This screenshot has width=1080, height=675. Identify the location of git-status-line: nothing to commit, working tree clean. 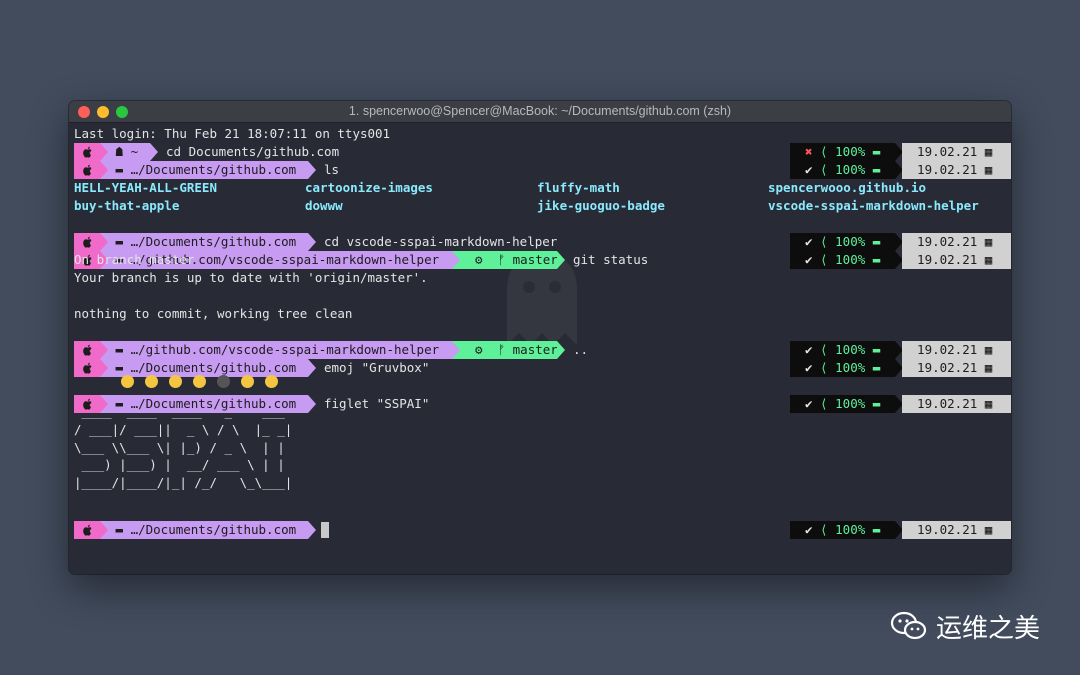
(213, 313).